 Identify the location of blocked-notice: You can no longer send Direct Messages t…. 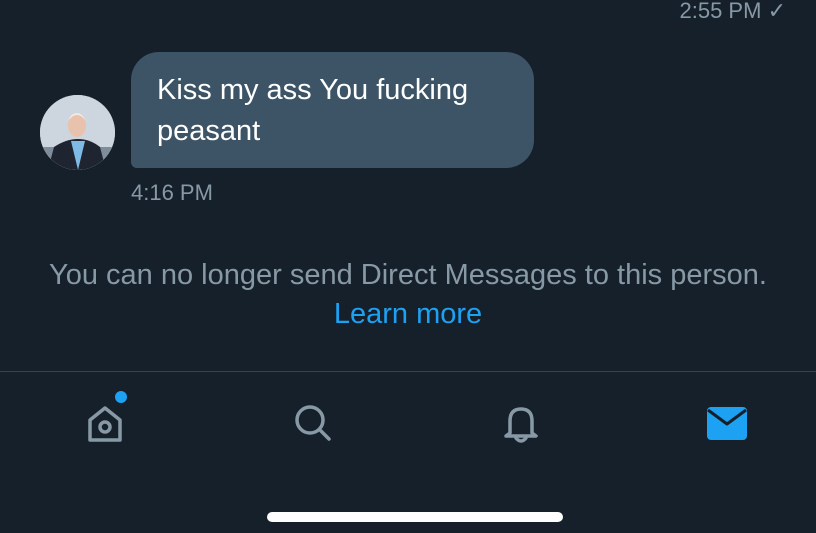
(408, 295).